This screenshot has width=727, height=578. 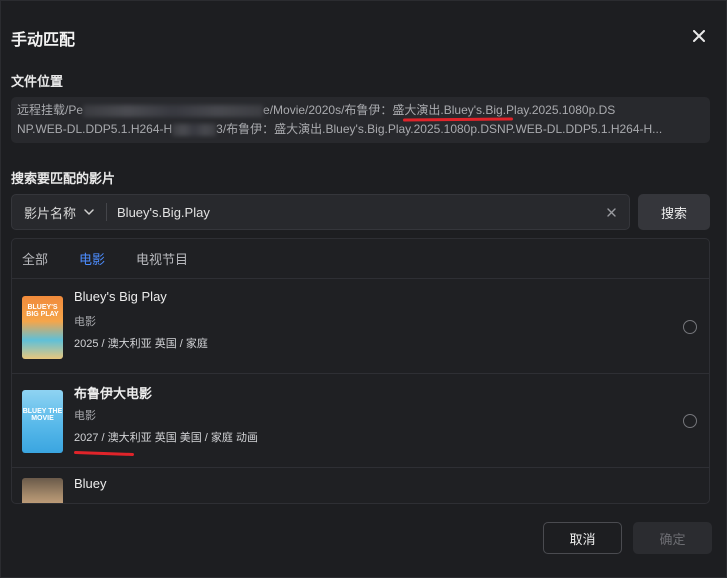 I want to click on chevron-down-icon, so click(x=89, y=212).